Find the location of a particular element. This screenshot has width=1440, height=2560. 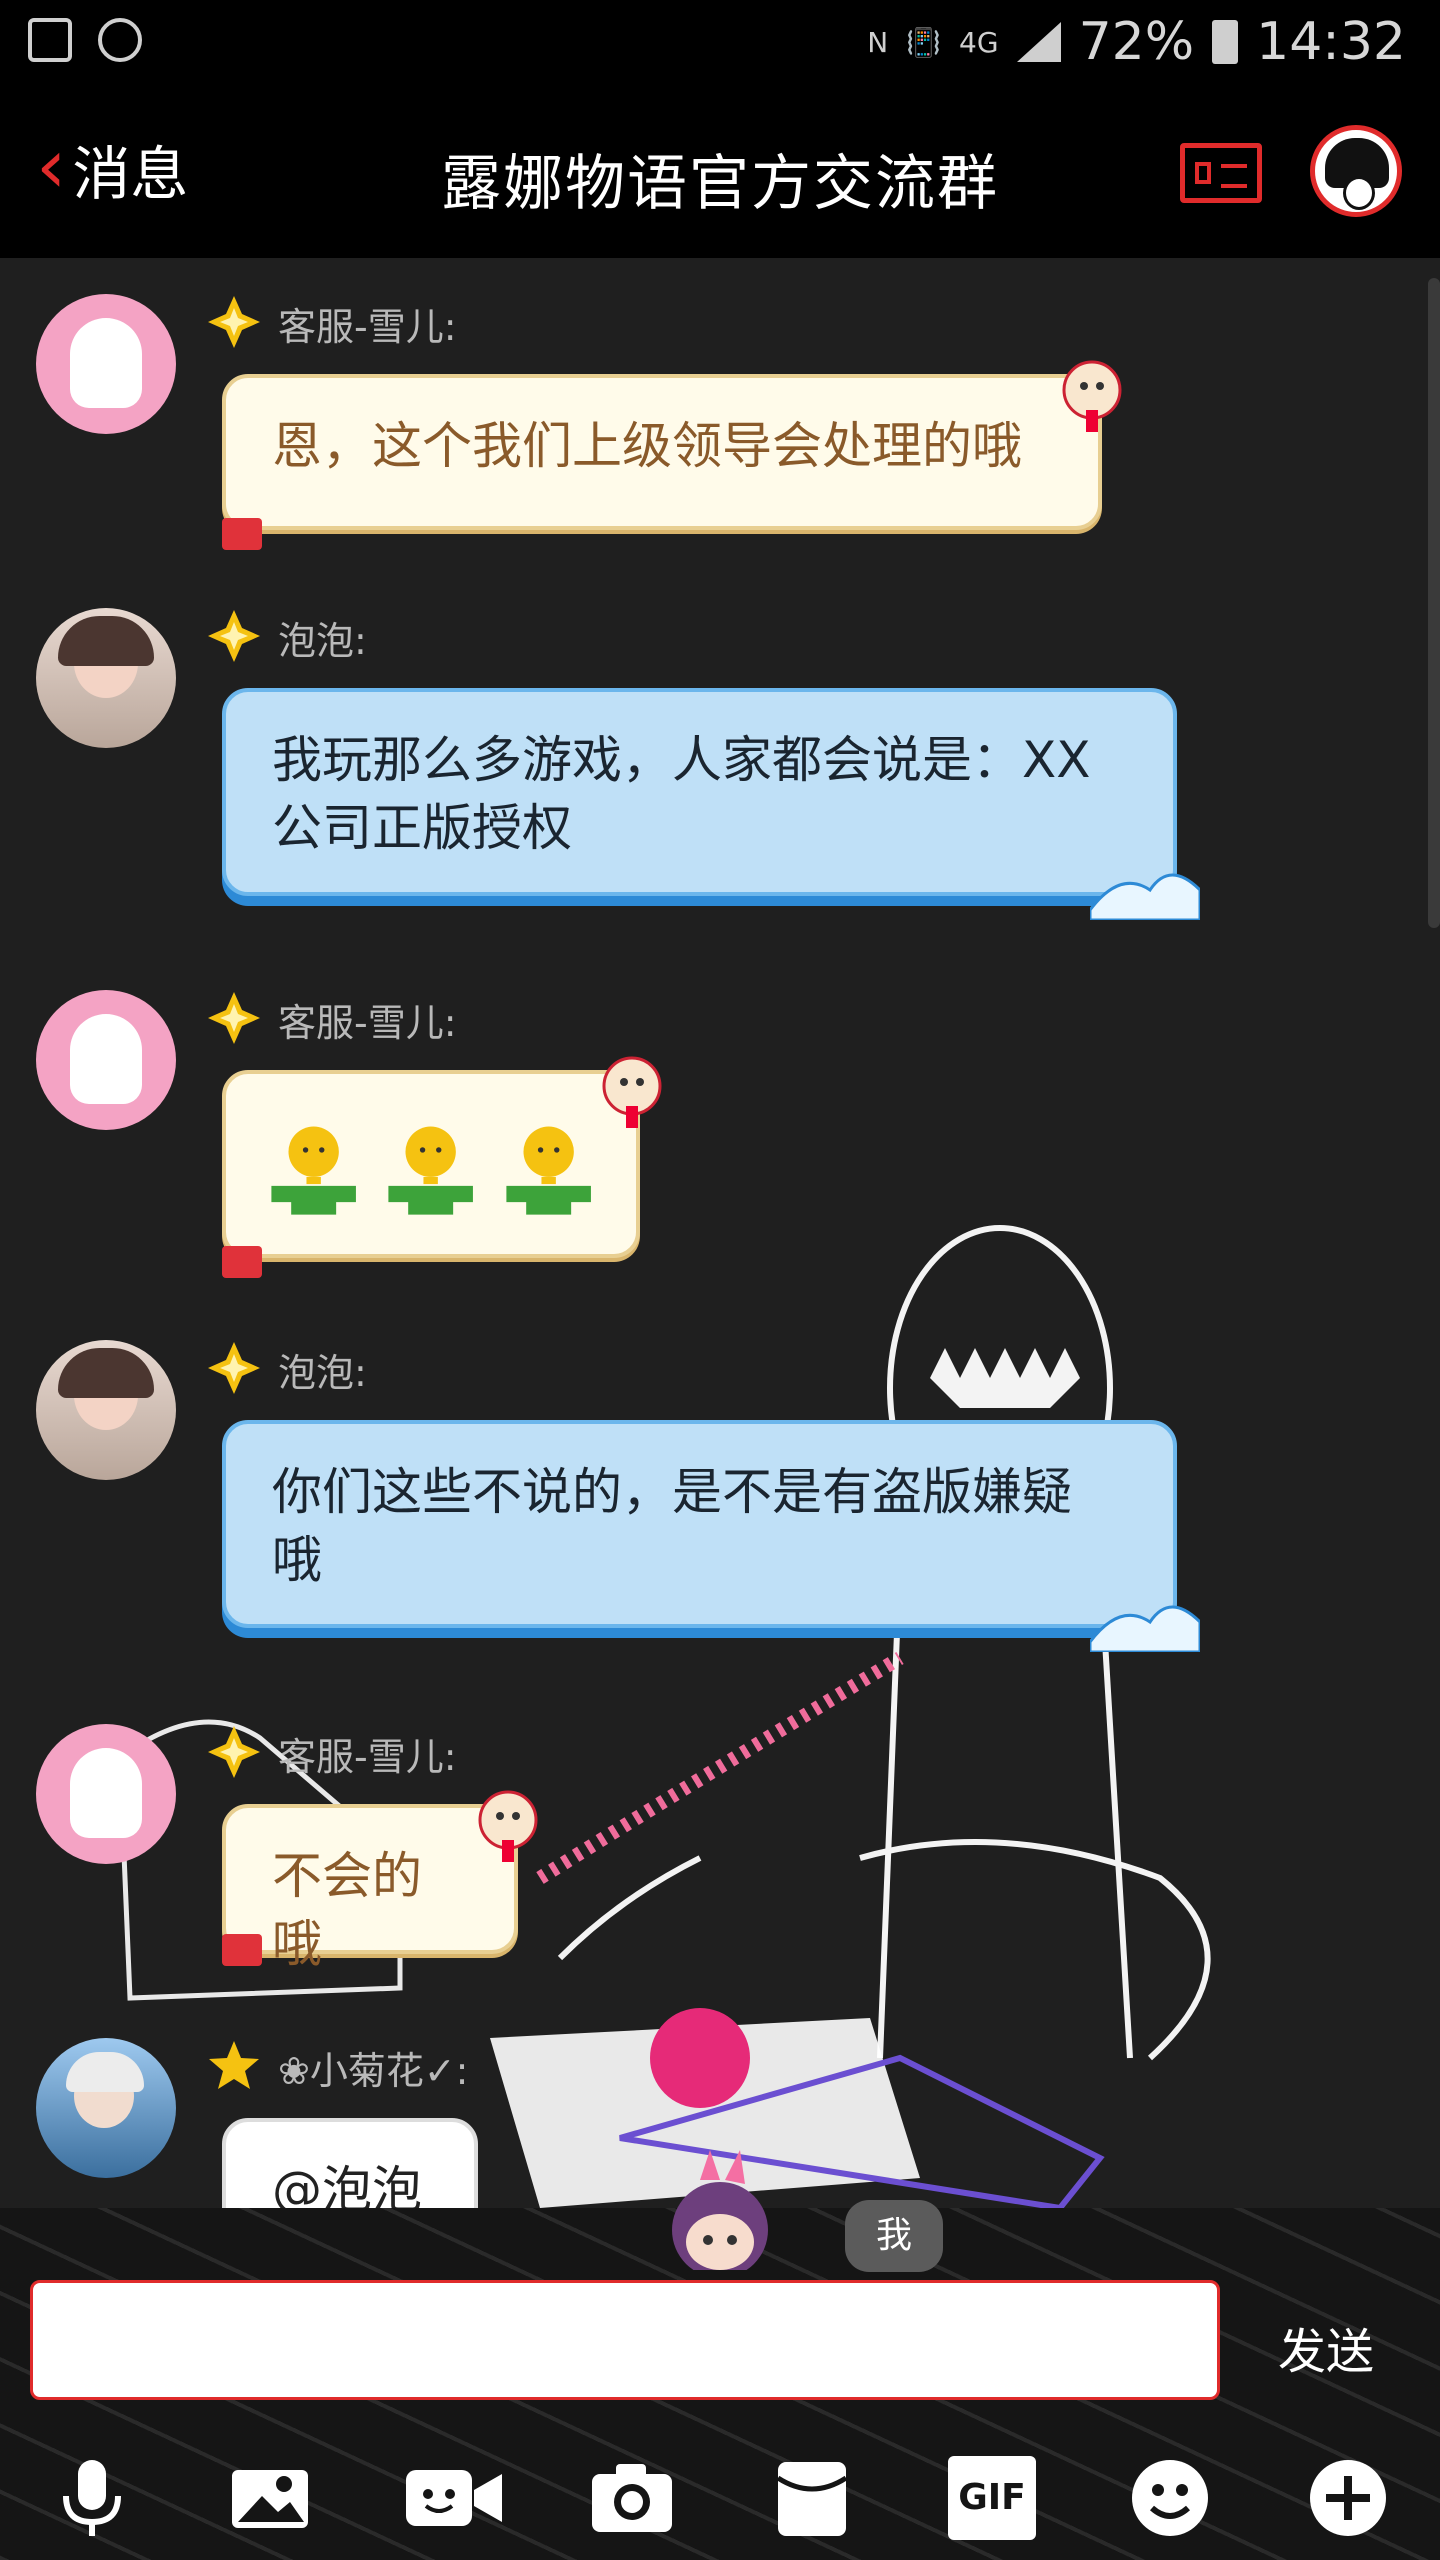

voice-button is located at coordinates (92, 2498).